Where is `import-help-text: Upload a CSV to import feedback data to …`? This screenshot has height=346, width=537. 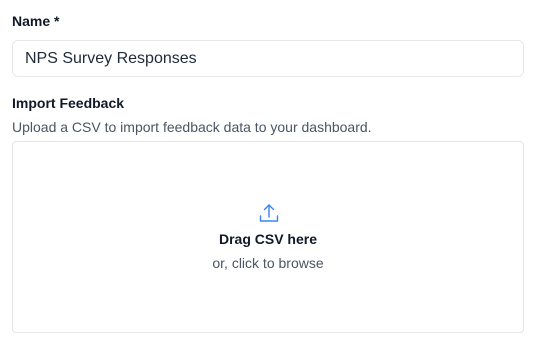 import-help-text: Upload a CSV to import feedback data to … is located at coordinates (192, 127).